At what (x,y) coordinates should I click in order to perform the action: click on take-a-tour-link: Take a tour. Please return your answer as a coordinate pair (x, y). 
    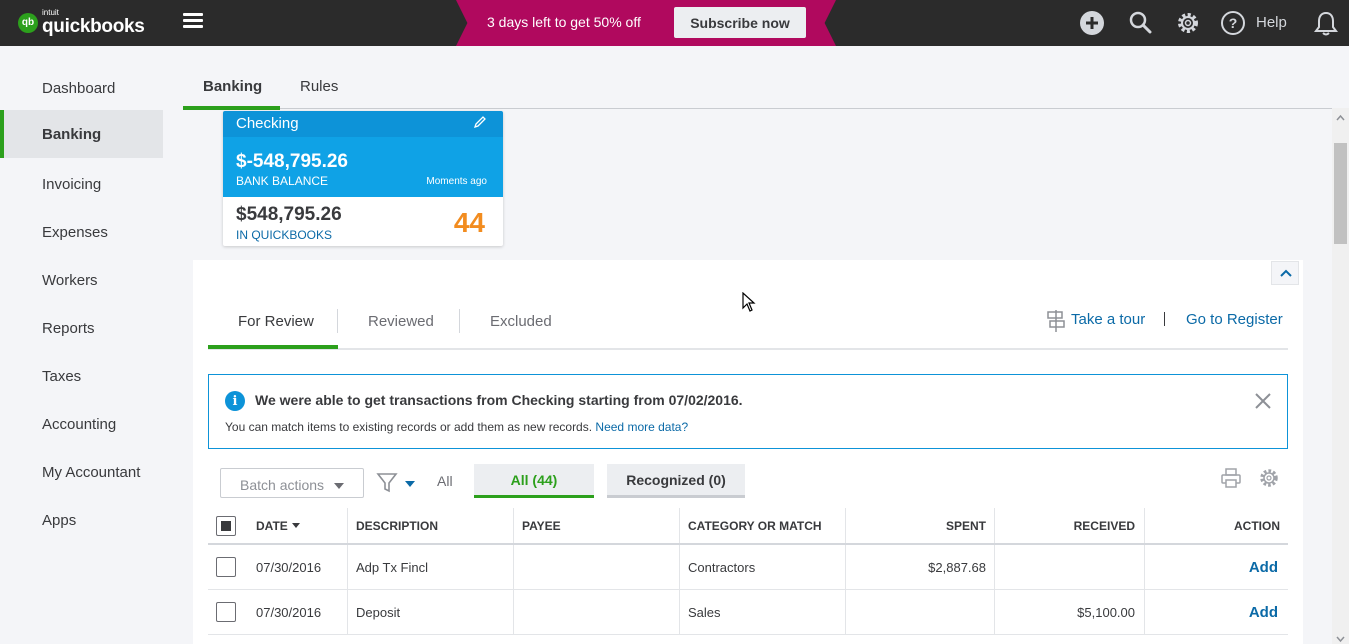
    Looking at the image, I should click on (1108, 319).